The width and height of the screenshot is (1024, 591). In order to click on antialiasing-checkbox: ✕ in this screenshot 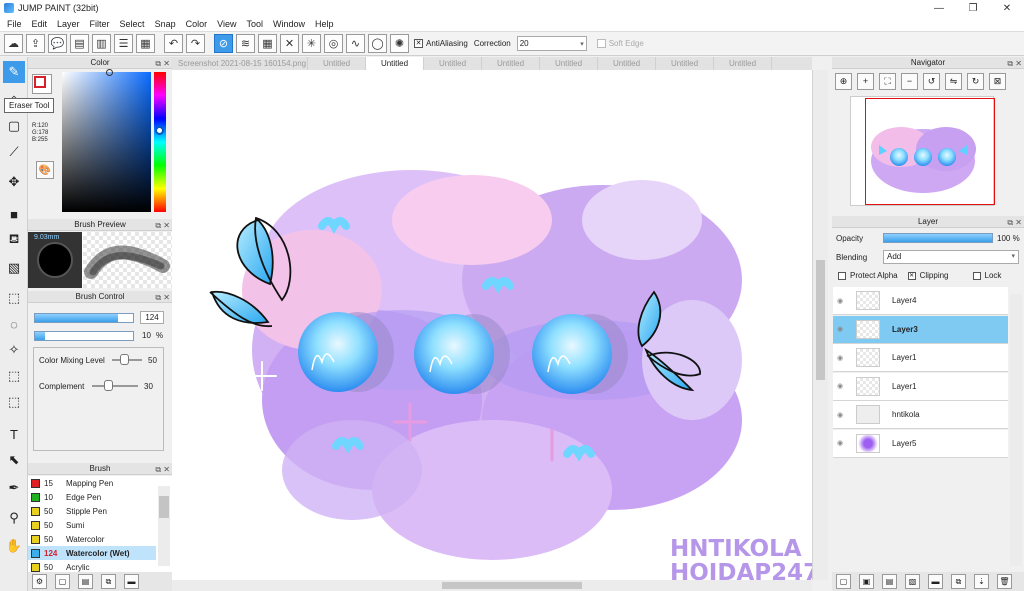, I will do `click(418, 43)`.